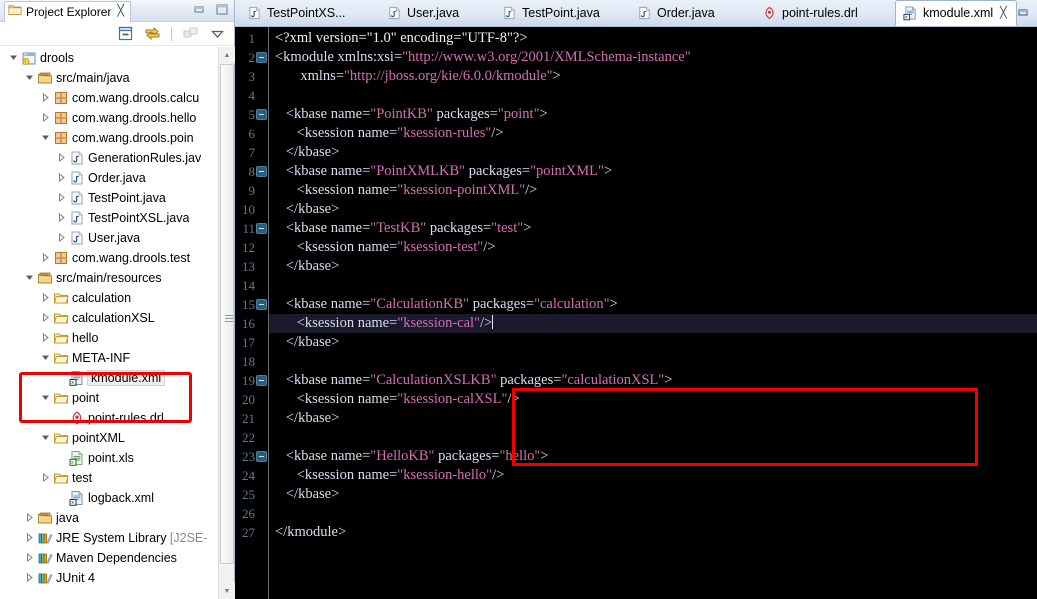 The height and width of the screenshot is (599, 1037). I want to click on tree-item-hello: hello, so click(117, 338).